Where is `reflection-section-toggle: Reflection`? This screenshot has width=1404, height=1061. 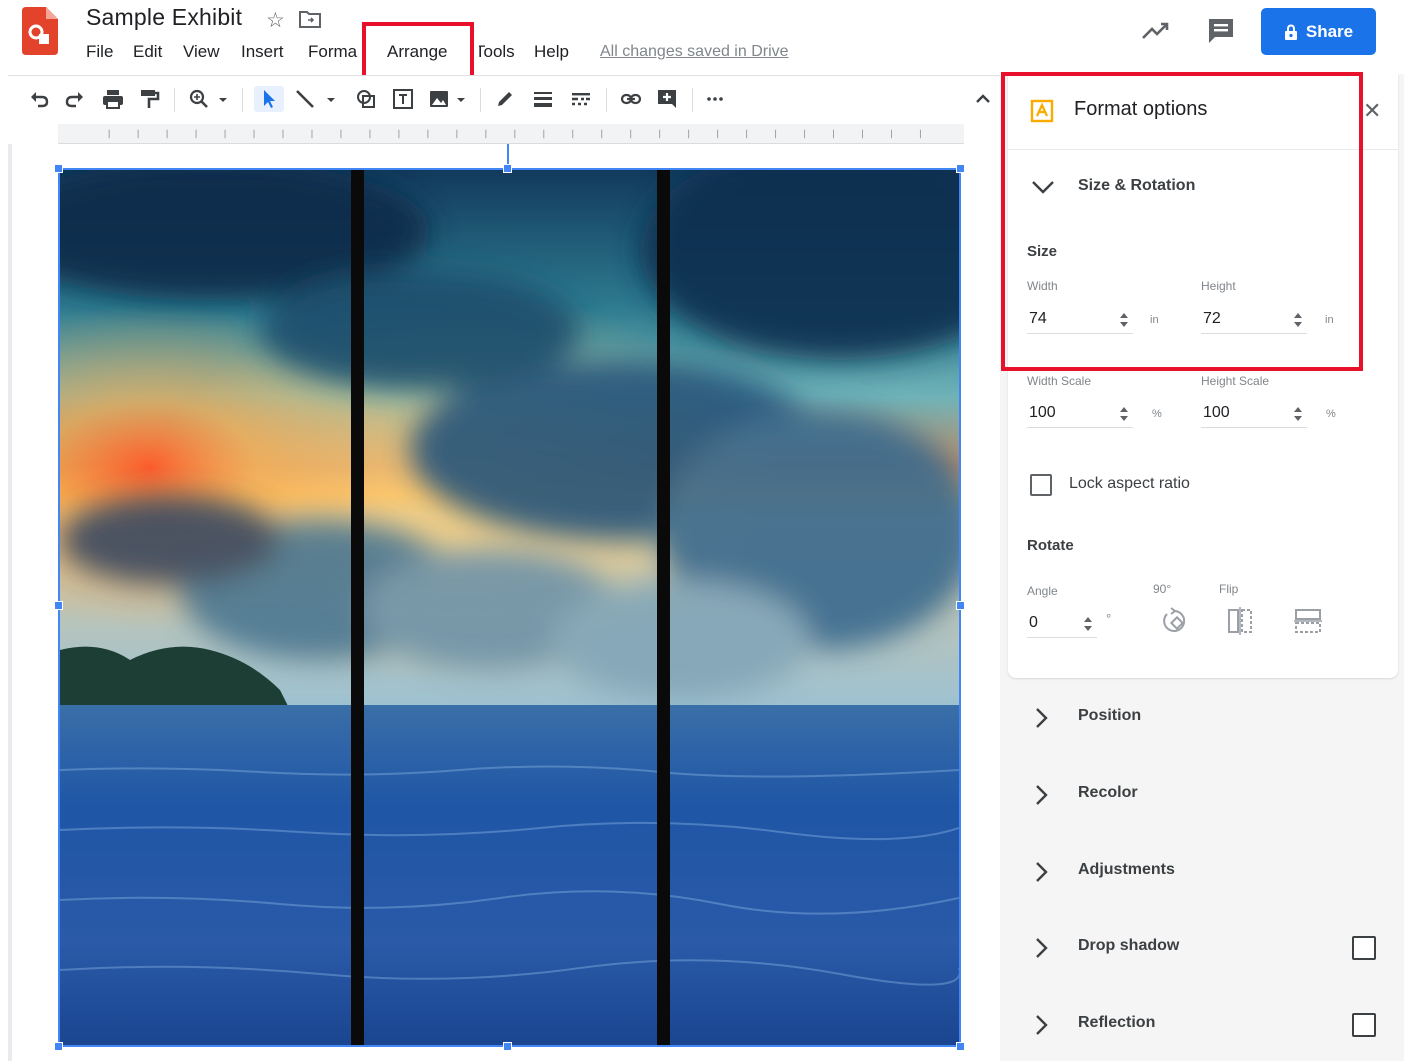
reflection-section-toggle: Reflection is located at coordinates (1210, 1025).